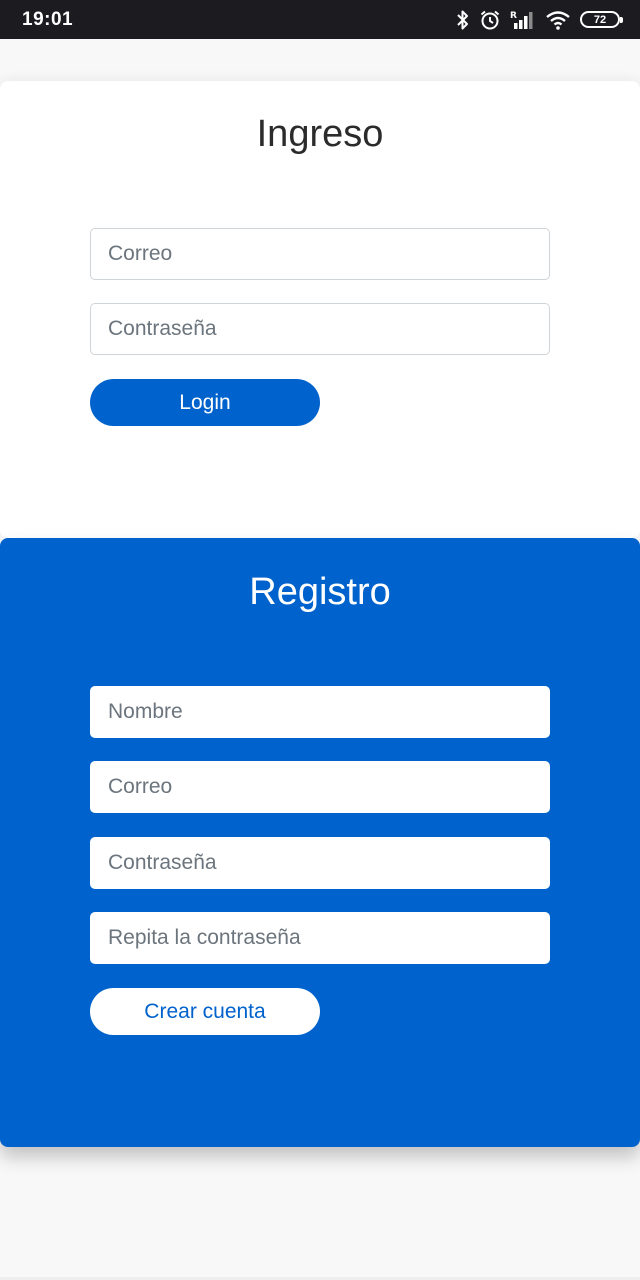 This screenshot has height=1280, width=640. What do you see at coordinates (320, 254) in the screenshot?
I see `login-email-input` at bounding box center [320, 254].